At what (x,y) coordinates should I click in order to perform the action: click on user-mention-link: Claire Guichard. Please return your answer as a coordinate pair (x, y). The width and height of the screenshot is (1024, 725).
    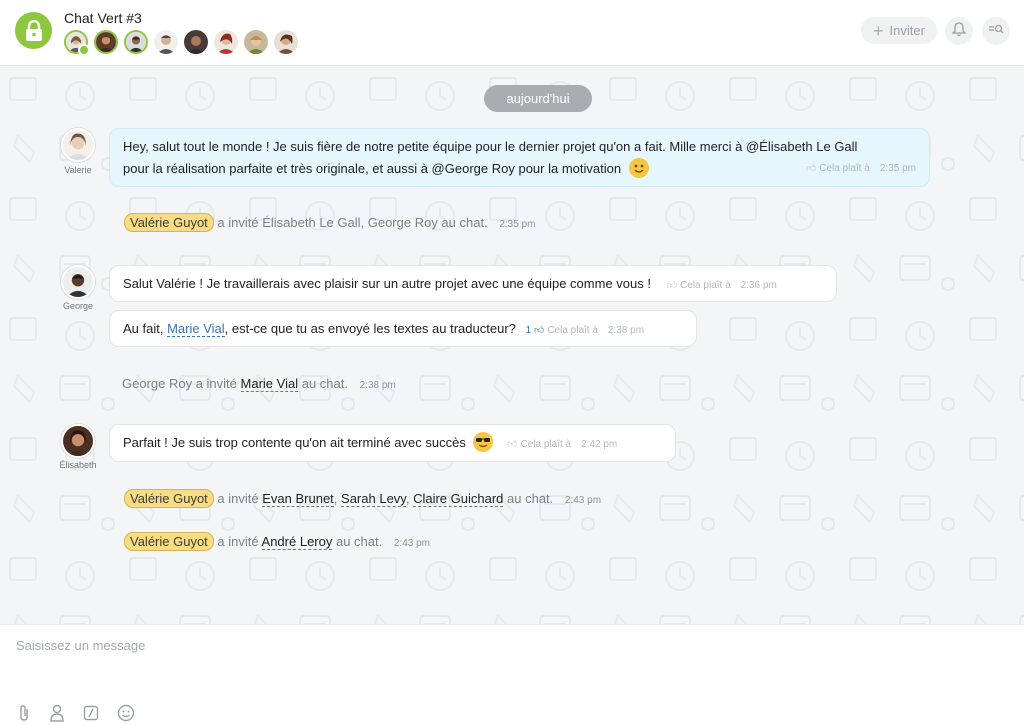
    Looking at the image, I should click on (458, 499).